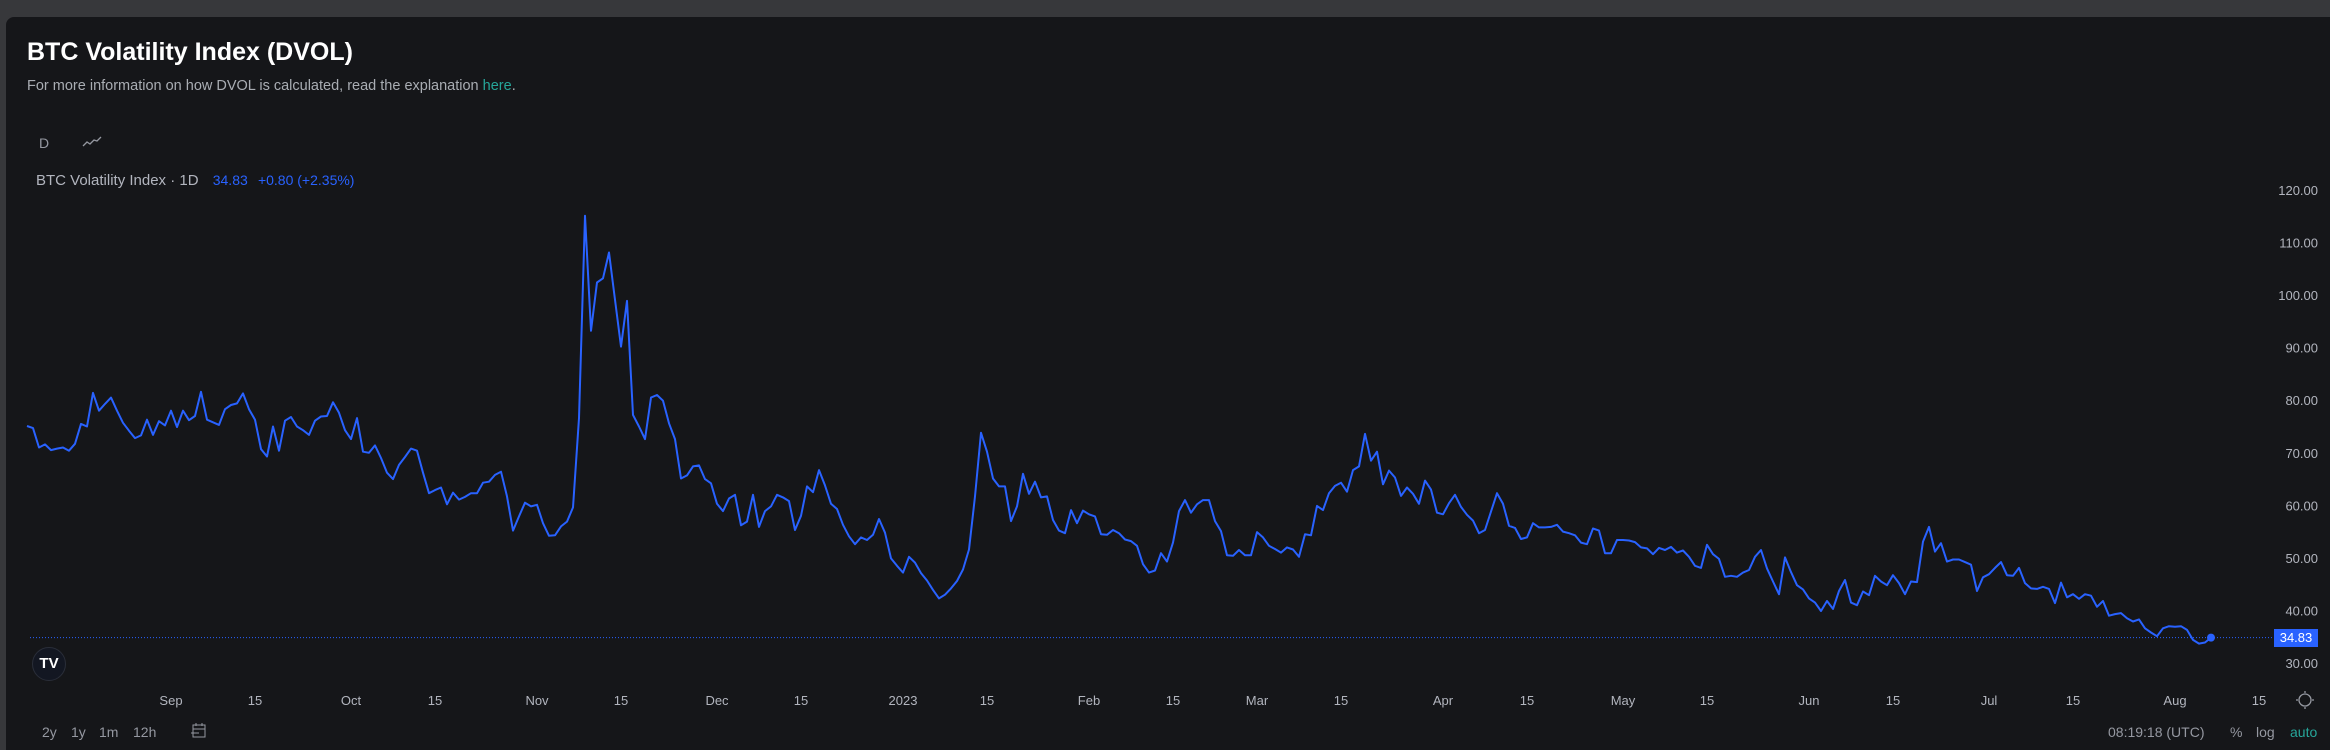  Describe the element at coordinates (2211, 637) in the screenshot. I see `last-point-marker` at that location.